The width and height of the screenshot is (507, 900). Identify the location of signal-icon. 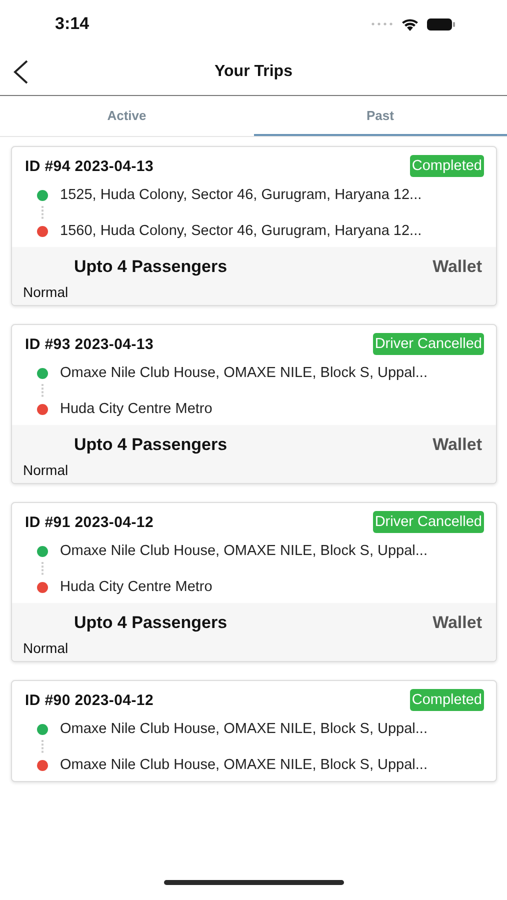
(382, 24).